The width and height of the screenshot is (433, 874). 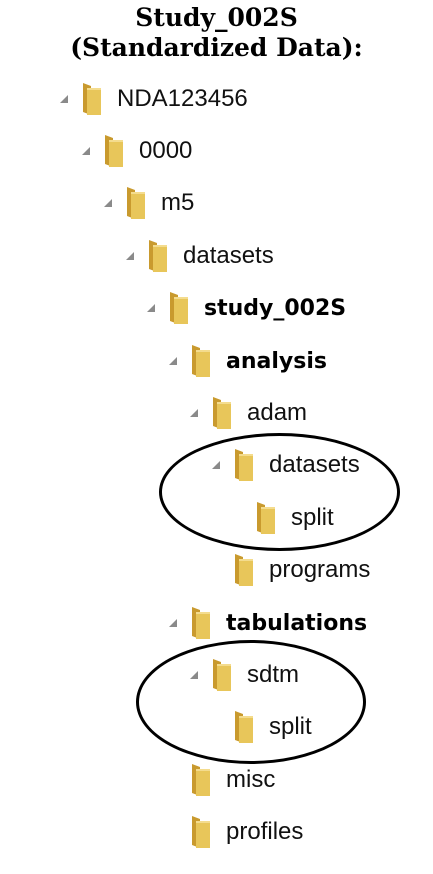 I want to click on tree-item-label: profiles, so click(x=265, y=831).